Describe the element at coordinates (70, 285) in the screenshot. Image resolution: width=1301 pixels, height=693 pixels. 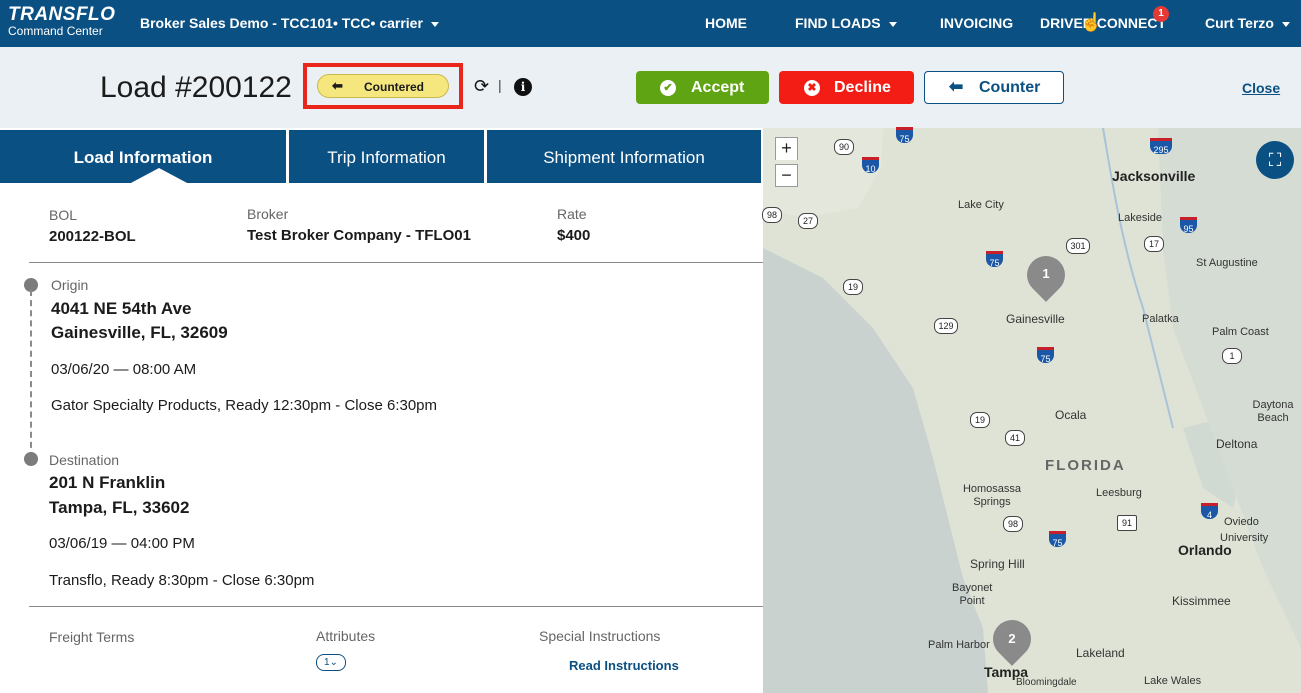
I see `origin-label: Origin` at that location.